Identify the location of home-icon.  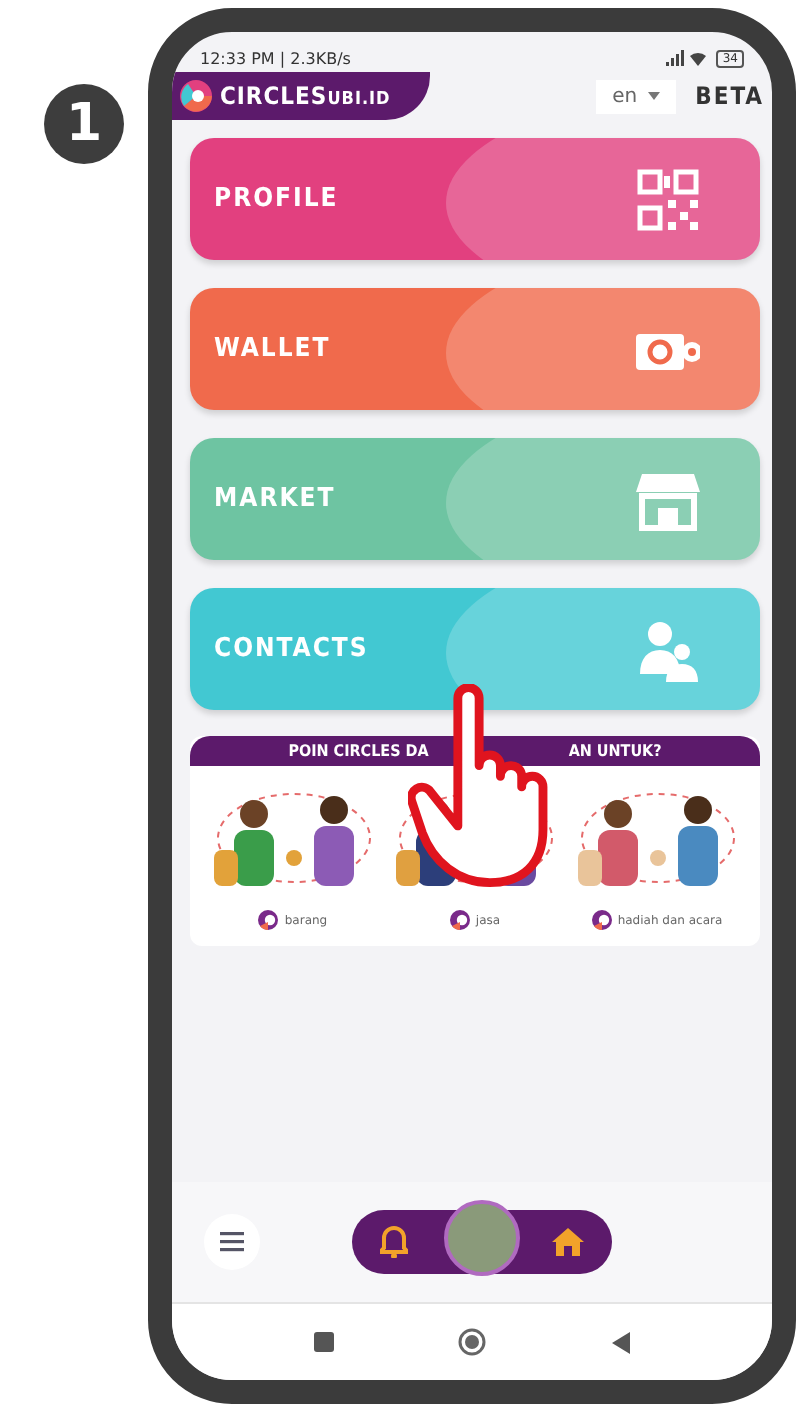
(568, 1242).